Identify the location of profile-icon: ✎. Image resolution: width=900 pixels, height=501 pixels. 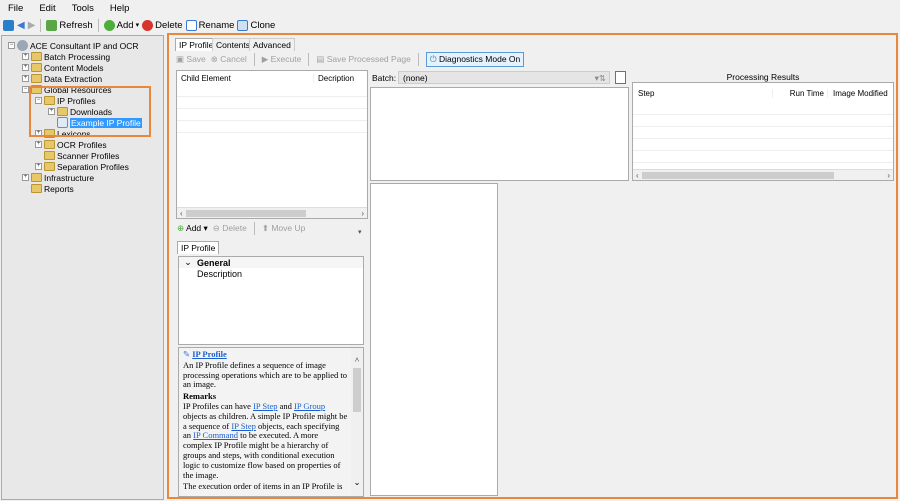
(187, 354).